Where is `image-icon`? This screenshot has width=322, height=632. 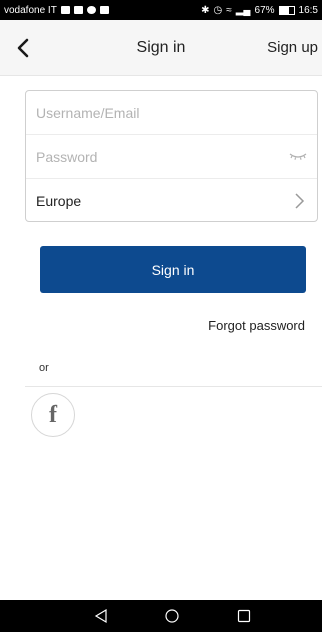 image-icon is located at coordinates (65, 10).